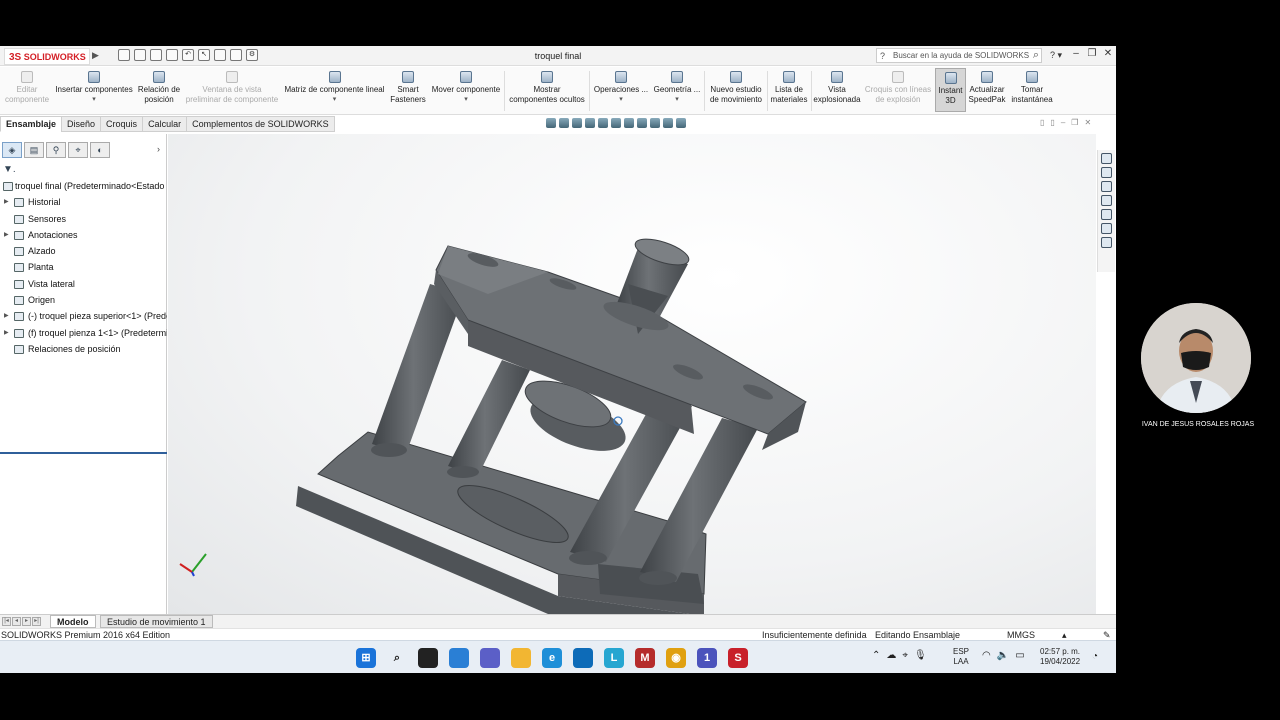  I want to click on forum-icon, so click(1106, 242).